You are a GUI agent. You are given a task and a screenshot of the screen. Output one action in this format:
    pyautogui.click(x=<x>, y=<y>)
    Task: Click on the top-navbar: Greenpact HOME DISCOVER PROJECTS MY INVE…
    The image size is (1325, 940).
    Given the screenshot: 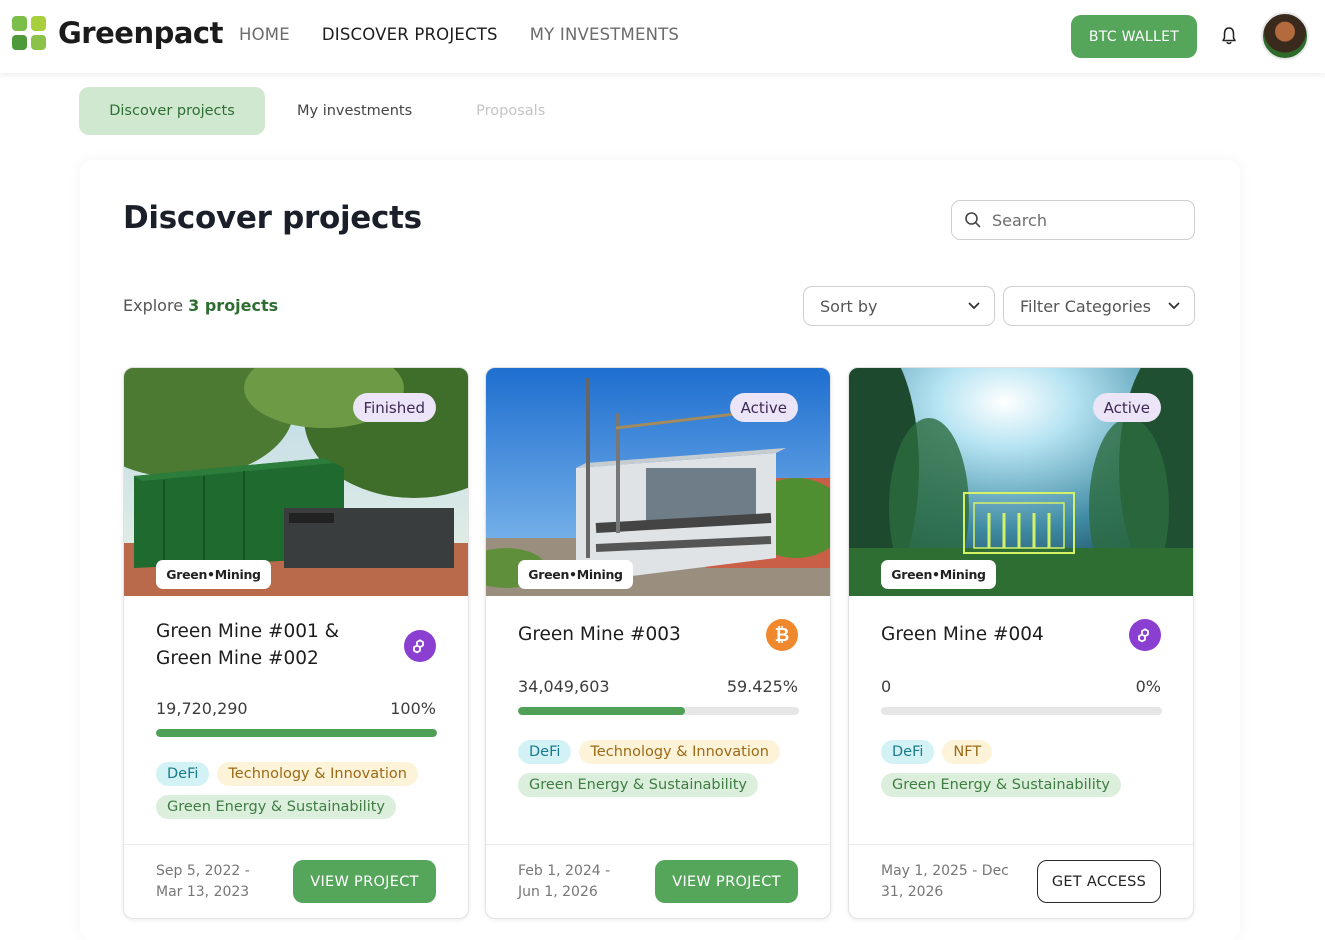 What is the action you would take?
    pyautogui.click(x=662, y=36)
    